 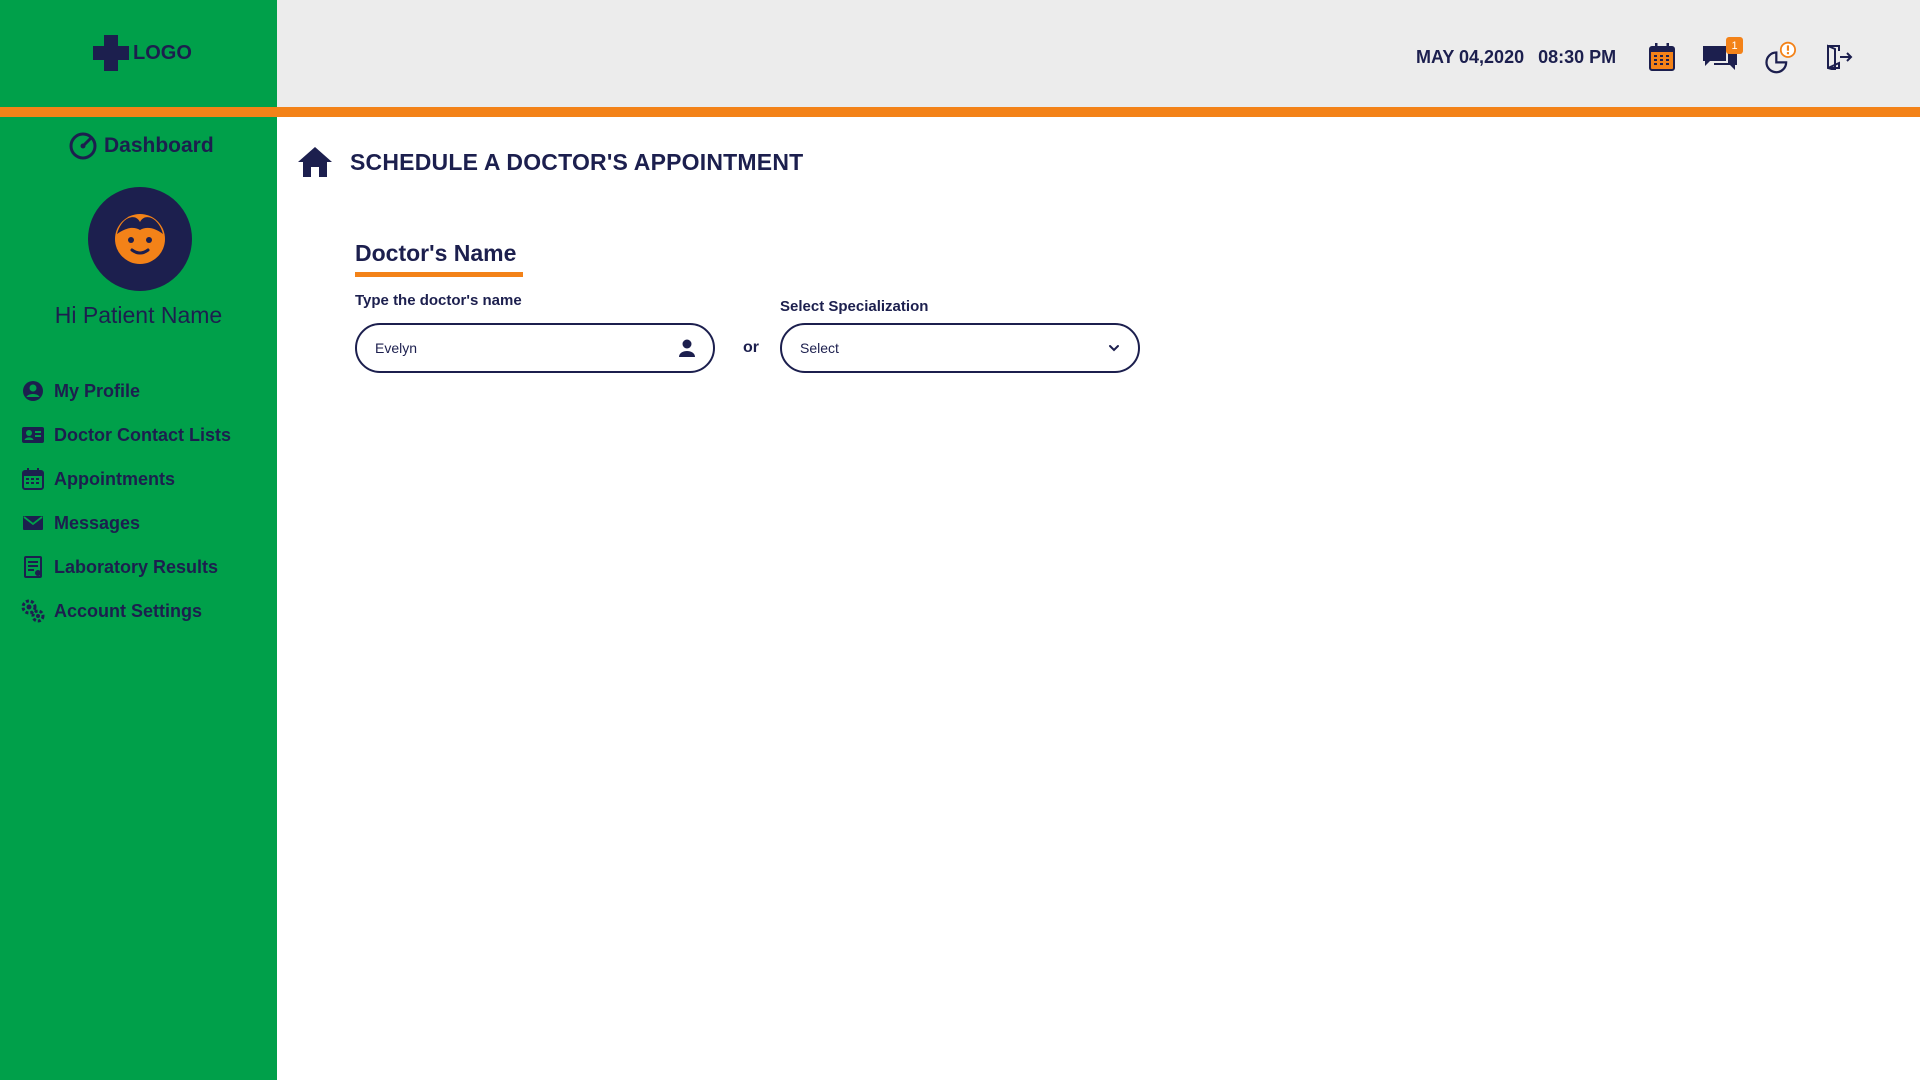 What do you see at coordinates (436, 253) in the screenshot?
I see `section-title: Doctor's Name` at bounding box center [436, 253].